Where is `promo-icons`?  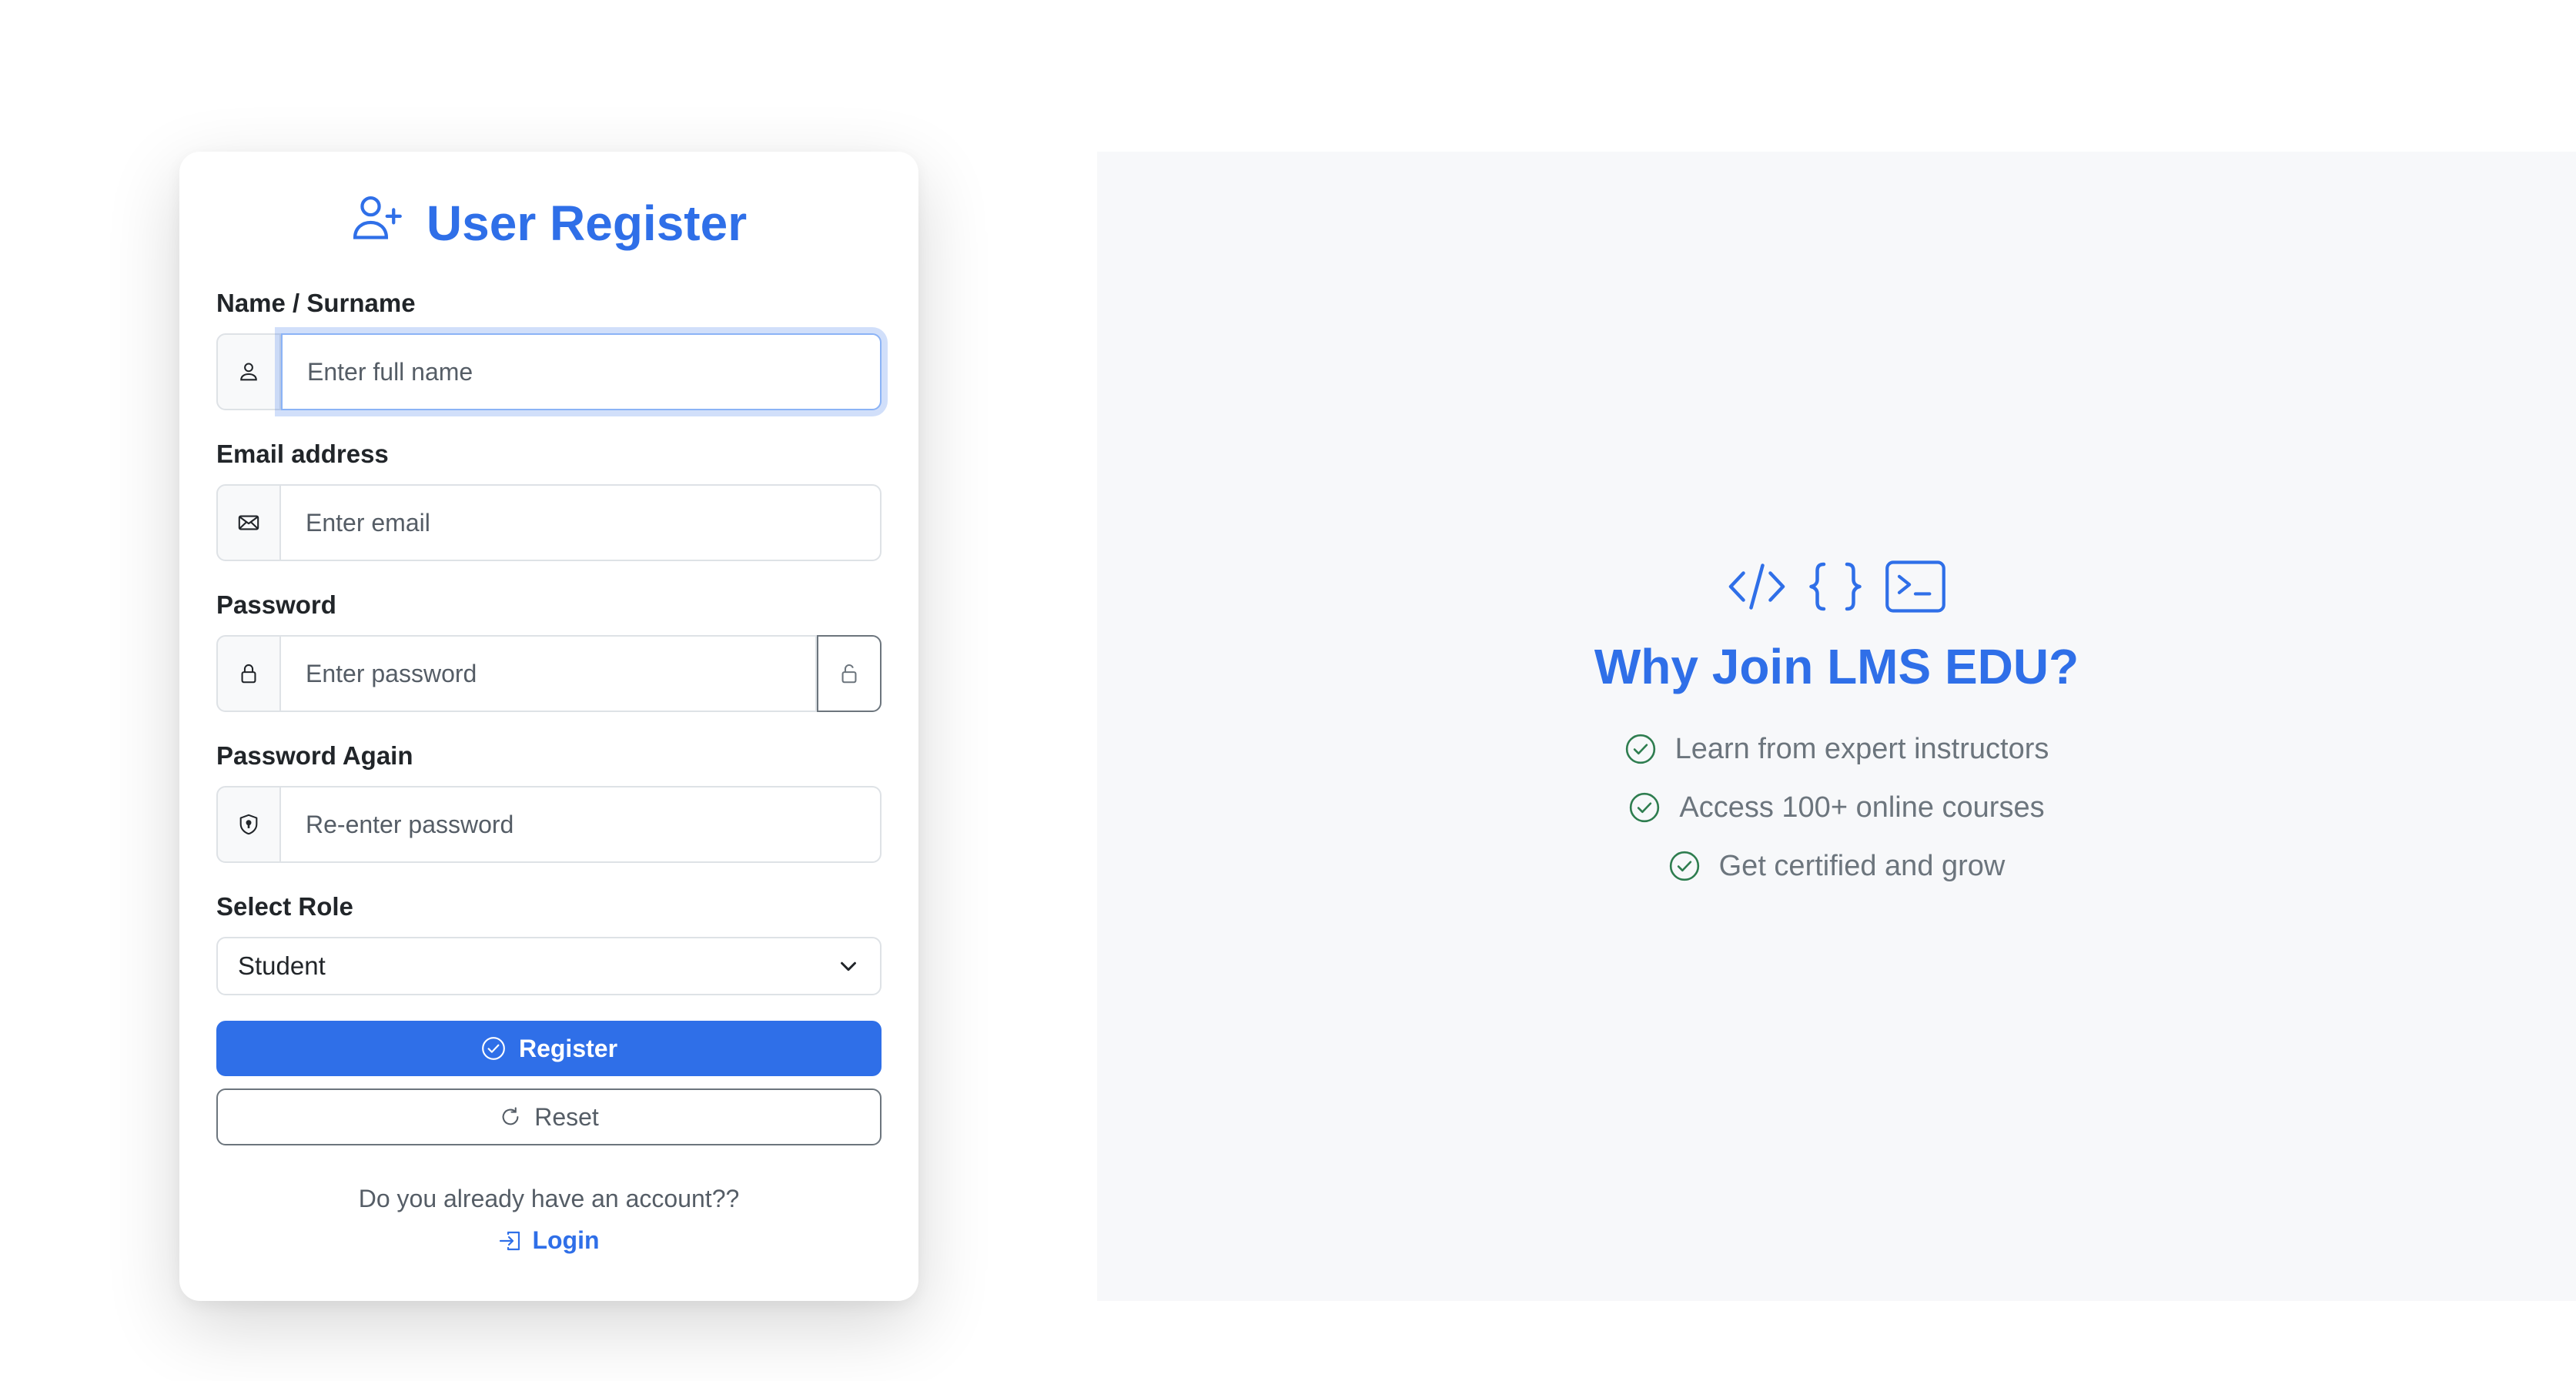
promo-icons is located at coordinates (1837, 586).